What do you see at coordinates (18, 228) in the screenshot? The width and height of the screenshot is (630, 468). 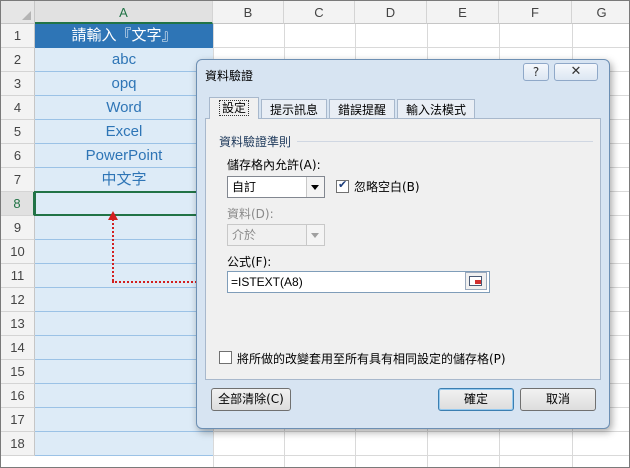 I see `row-header-9: 9` at bounding box center [18, 228].